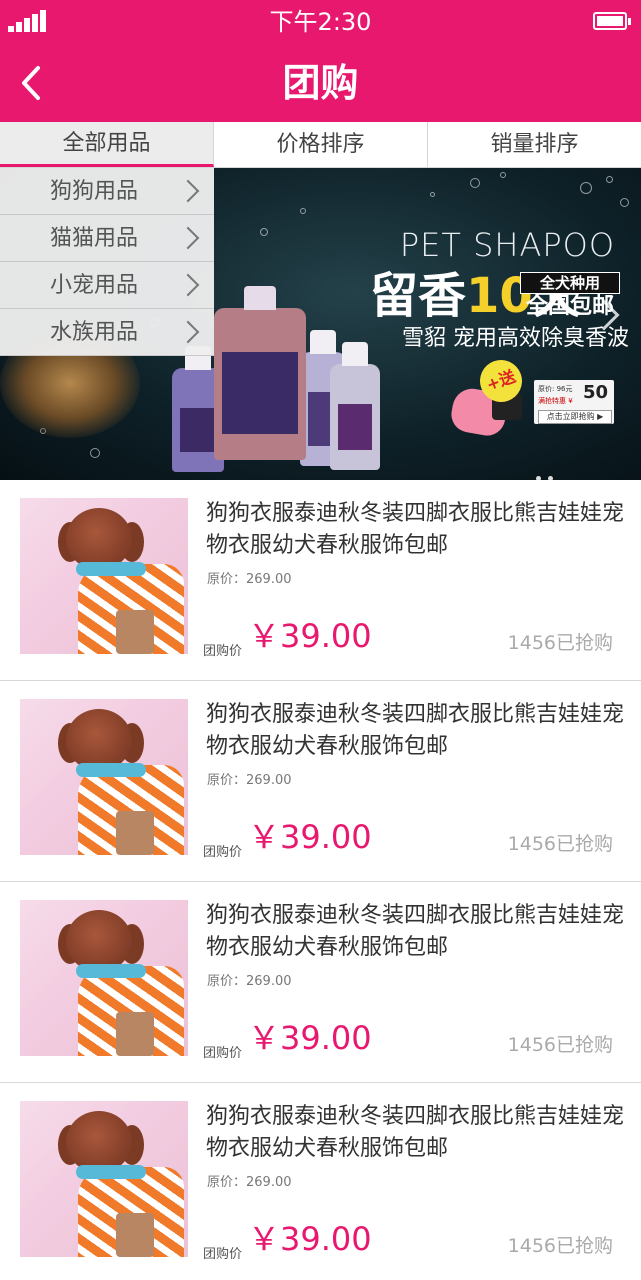  Describe the element at coordinates (94, 285) in the screenshot. I see `category-item-label: 小宠用品` at that location.